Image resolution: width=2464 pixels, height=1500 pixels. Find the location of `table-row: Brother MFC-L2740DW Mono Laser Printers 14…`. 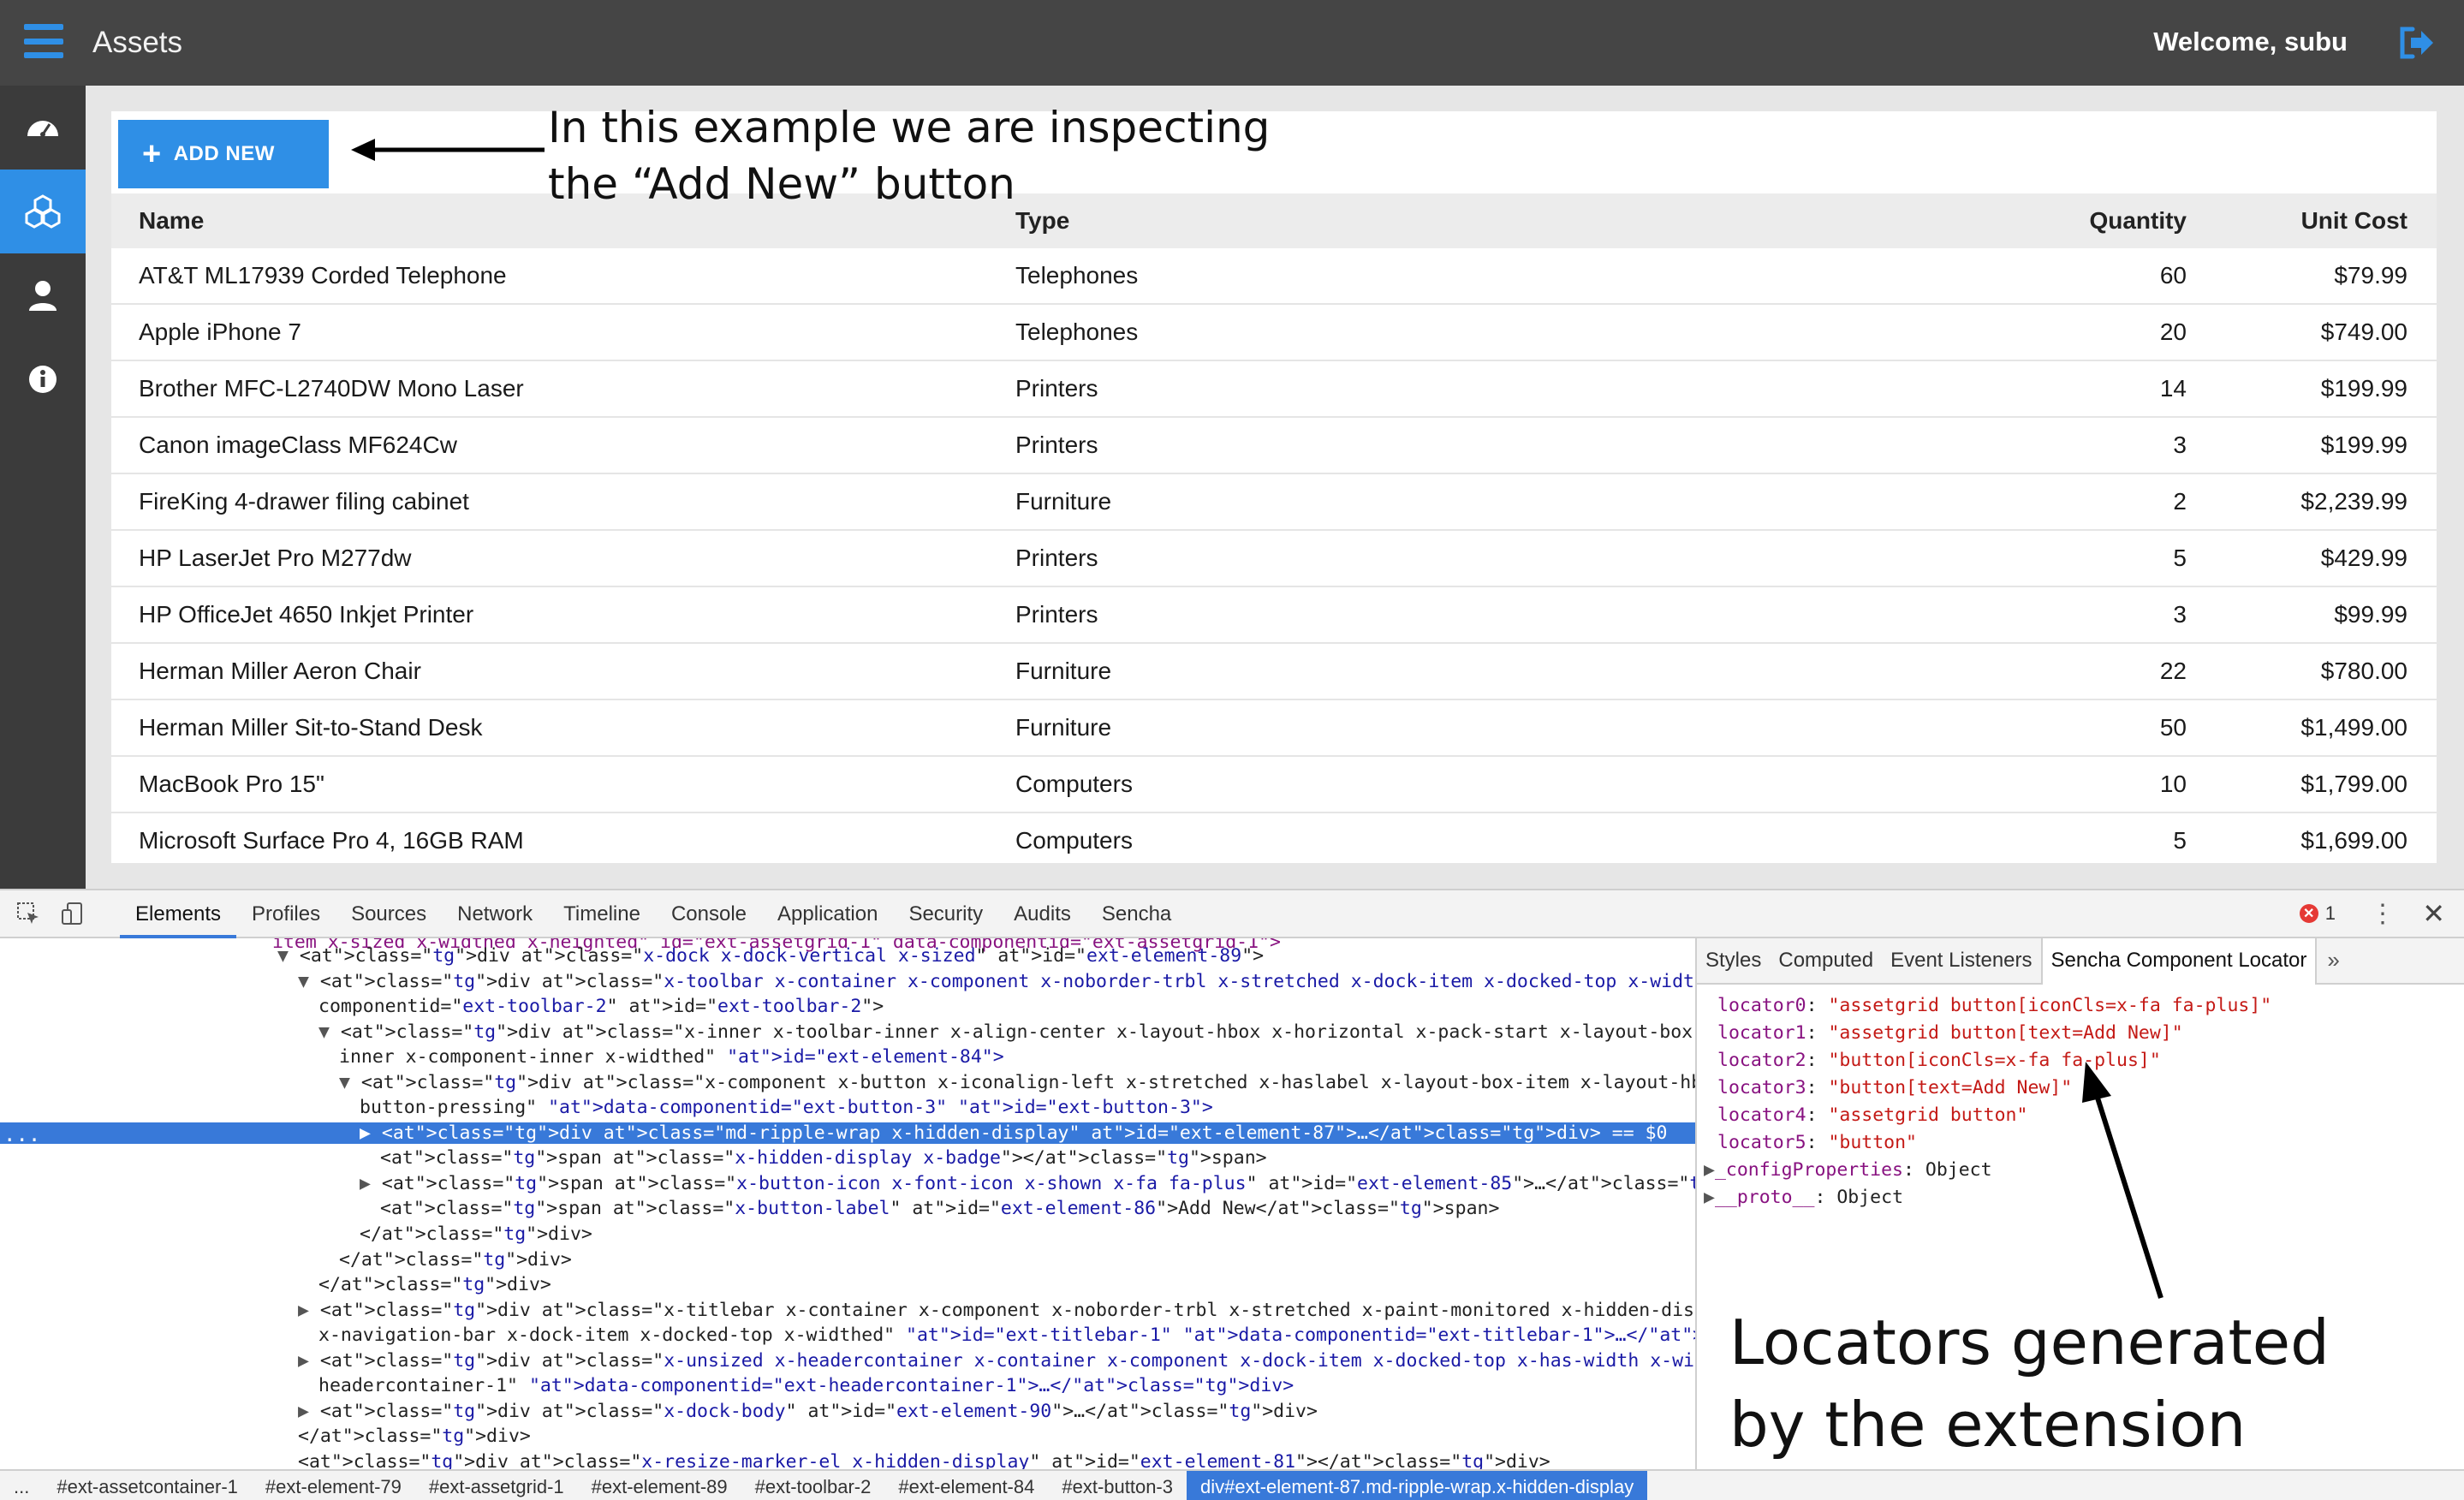

table-row: Brother MFC-L2740DW Mono Laser Printers 14… is located at coordinates (1274, 389).